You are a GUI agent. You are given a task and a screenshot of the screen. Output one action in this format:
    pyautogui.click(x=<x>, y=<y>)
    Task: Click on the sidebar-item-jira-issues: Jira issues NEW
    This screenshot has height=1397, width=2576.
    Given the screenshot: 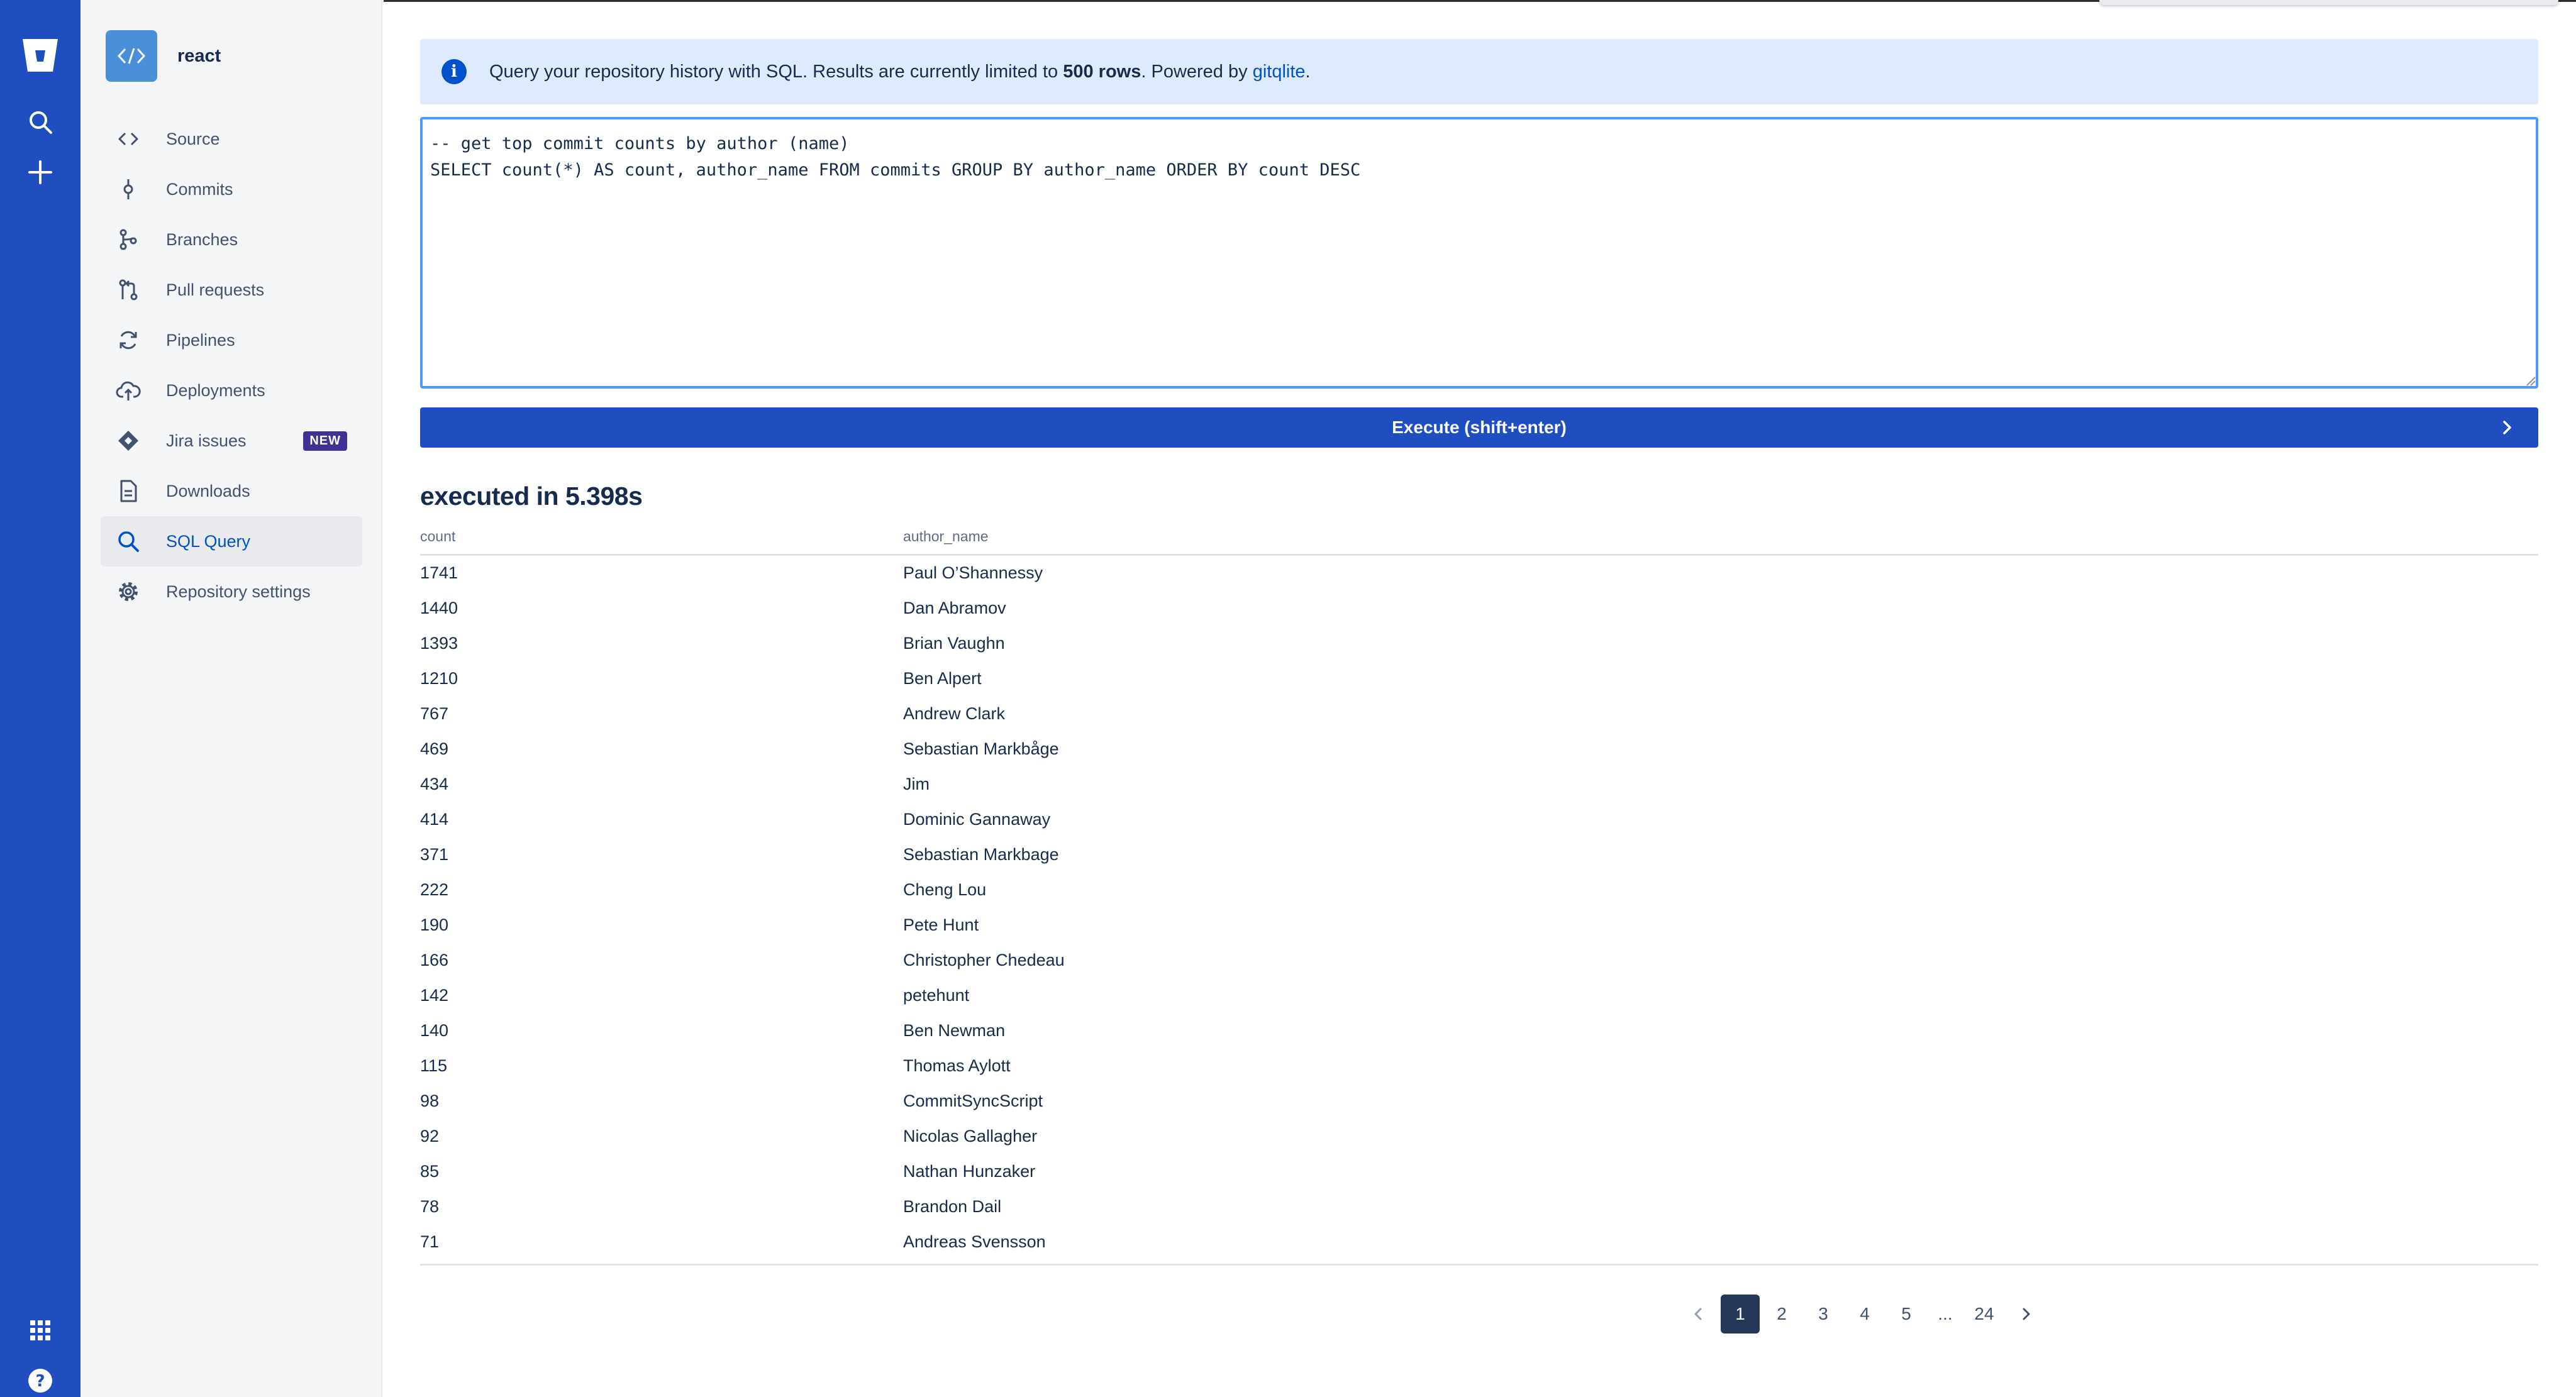 What is the action you would take?
    pyautogui.click(x=231, y=441)
    